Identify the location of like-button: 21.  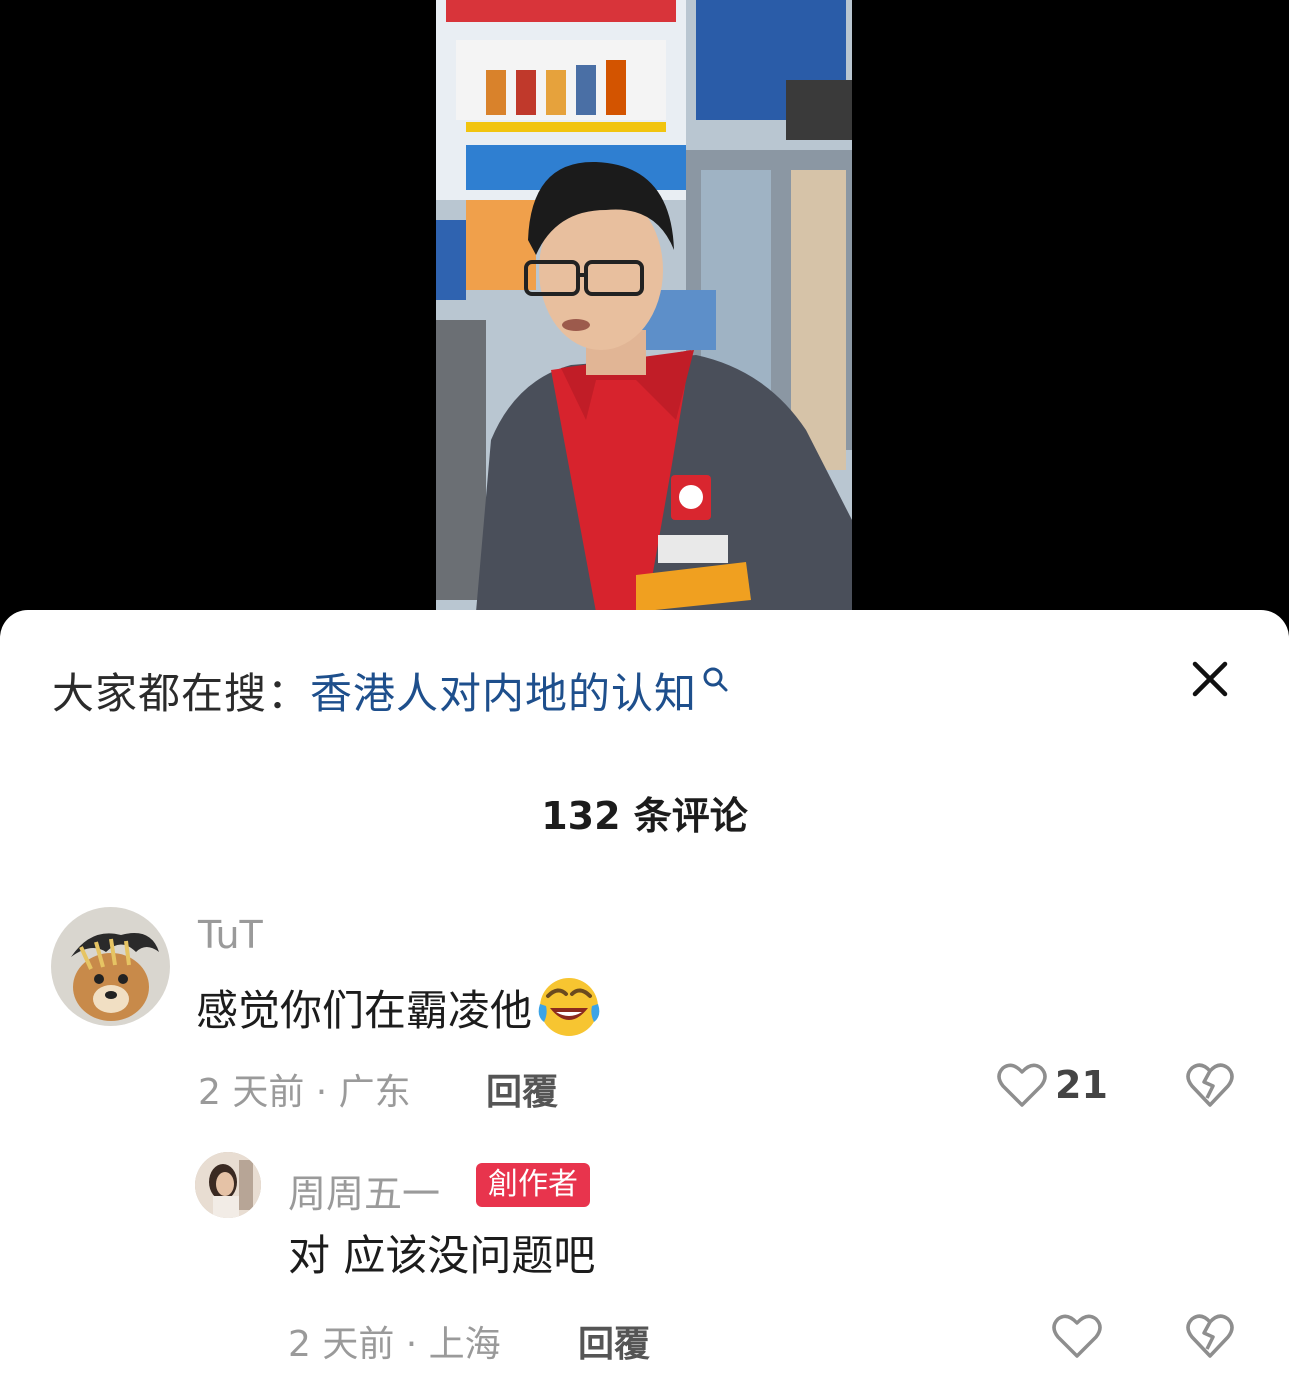
(1052, 1085).